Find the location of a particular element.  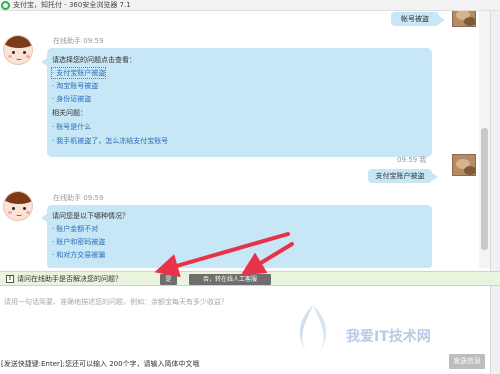

user-avatar-top is located at coordinates (464, 19).